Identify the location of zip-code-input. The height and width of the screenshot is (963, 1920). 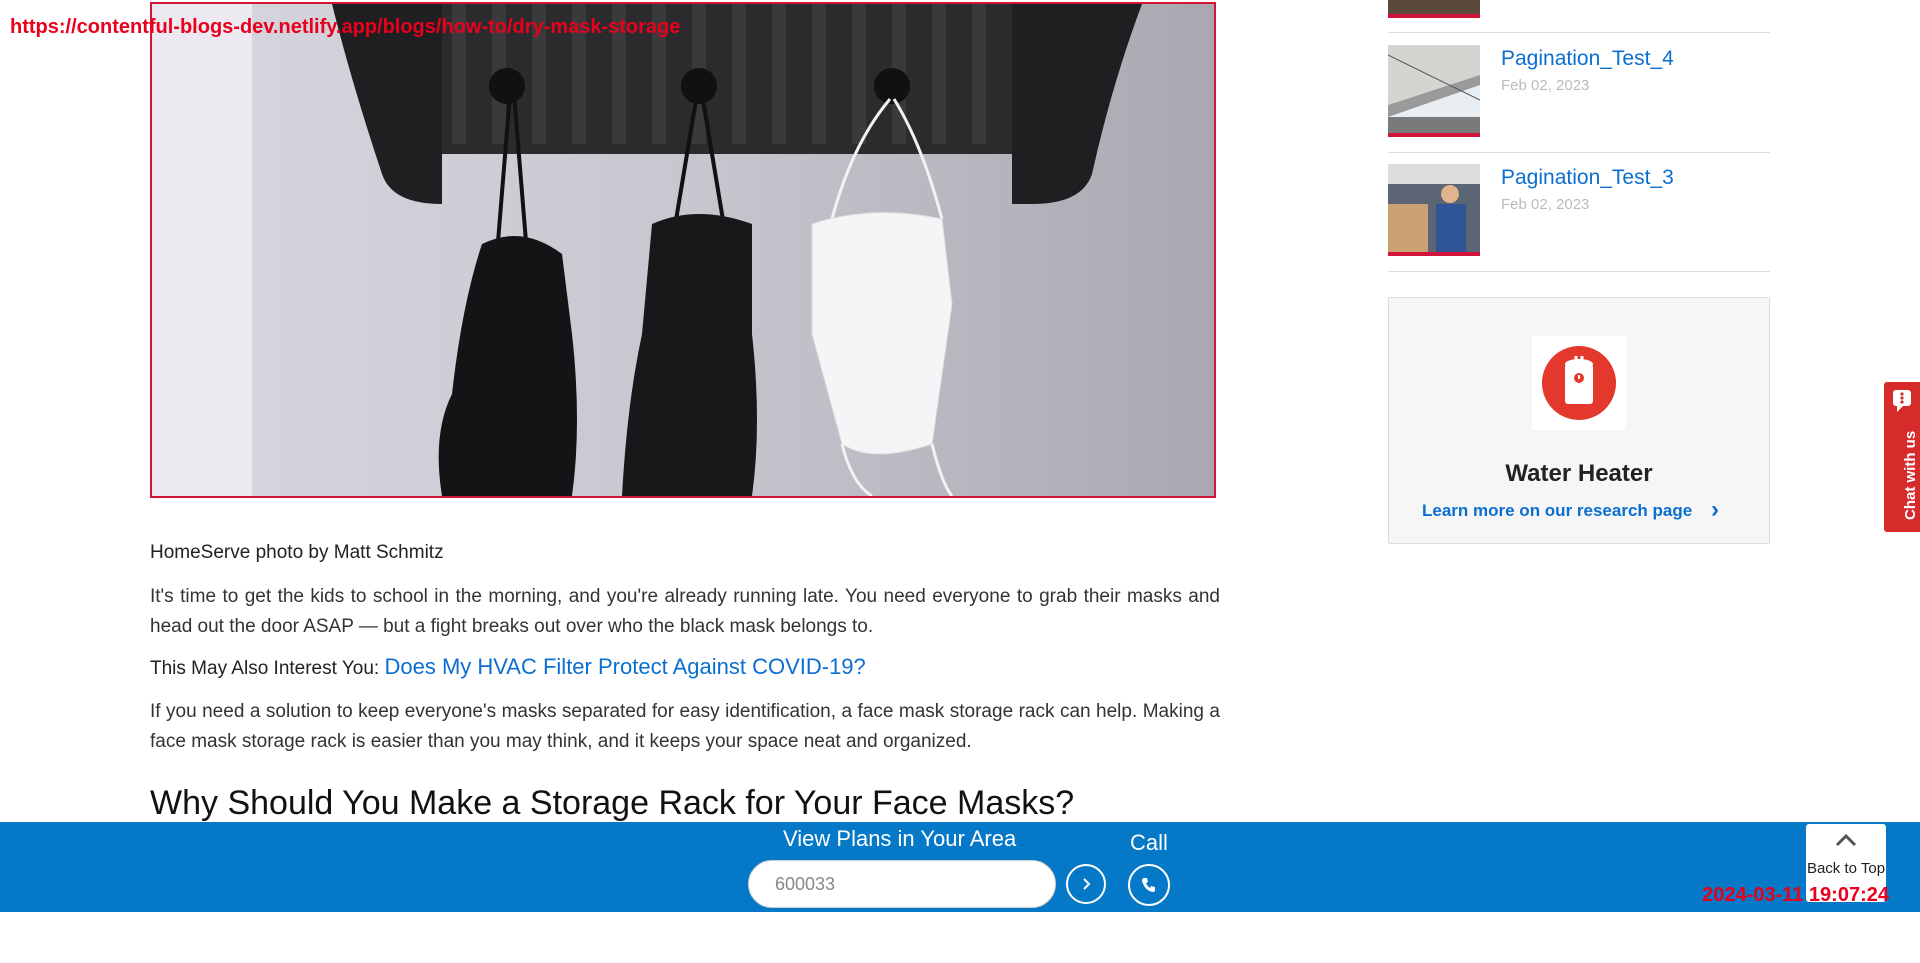
(902, 884).